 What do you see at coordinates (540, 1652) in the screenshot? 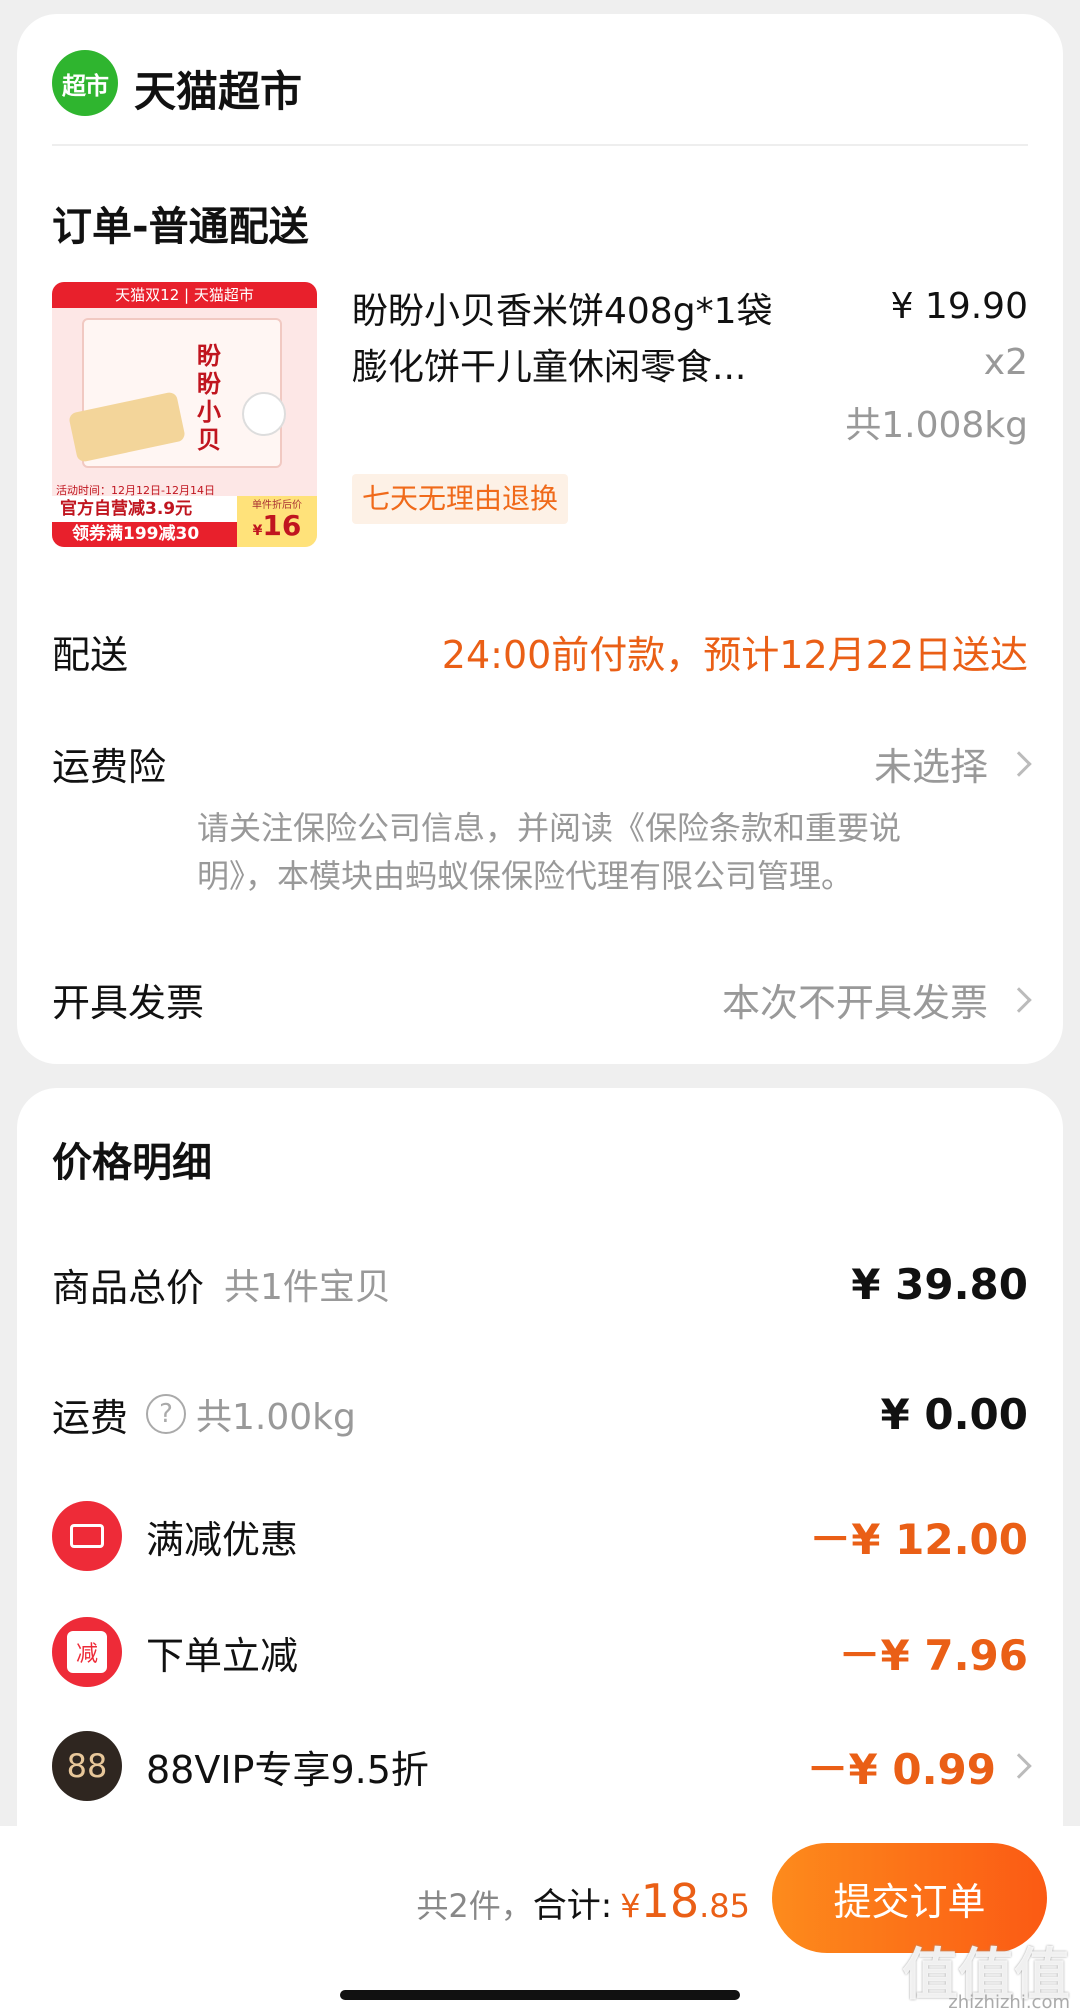
I see `price-row-discount2: 减 下单立减 －¥ 7.96` at bounding box center [540, 1652].